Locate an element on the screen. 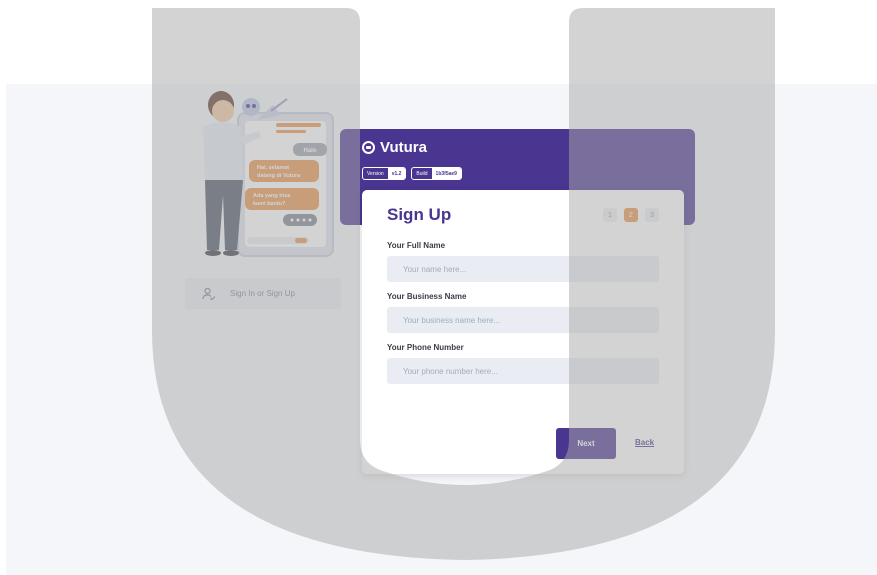  version-key: Version is located at coordinates (375, 173).